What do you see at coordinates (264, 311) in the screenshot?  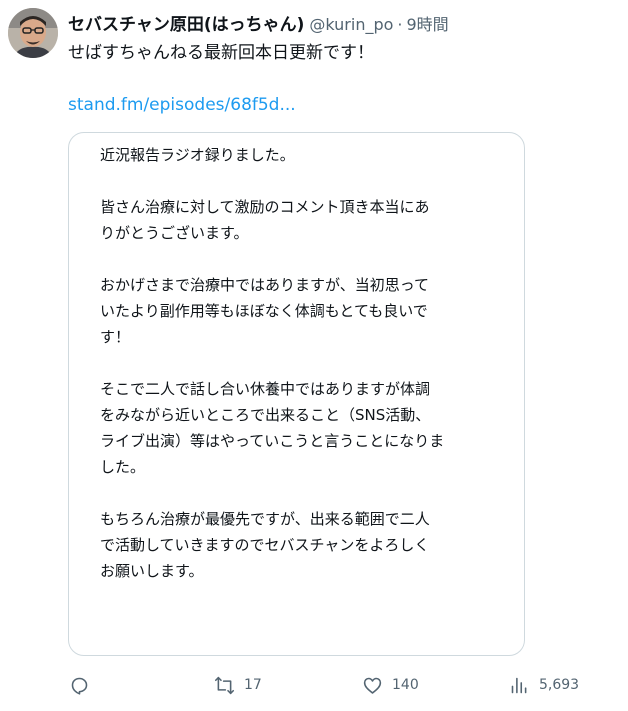 I see `card-line: いたより副作用等もほぼなく体調もとても良いで` at bounding box center [264, 311].